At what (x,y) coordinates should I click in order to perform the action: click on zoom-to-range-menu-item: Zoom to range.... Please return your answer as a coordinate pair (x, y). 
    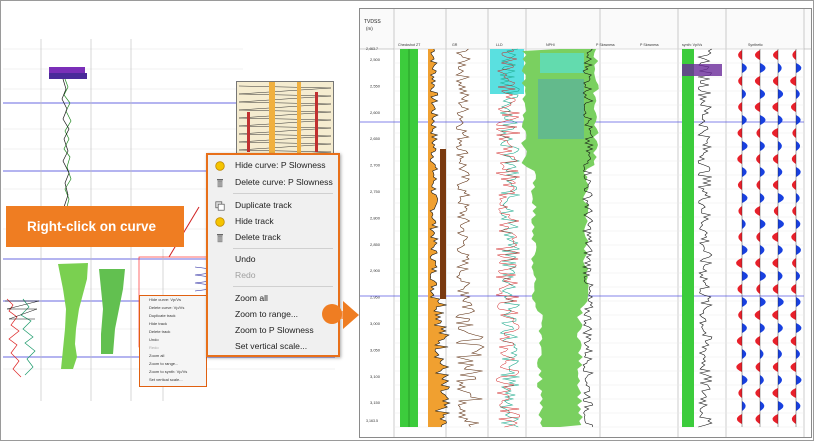
    Looking at the image, I should click on (272, 314).